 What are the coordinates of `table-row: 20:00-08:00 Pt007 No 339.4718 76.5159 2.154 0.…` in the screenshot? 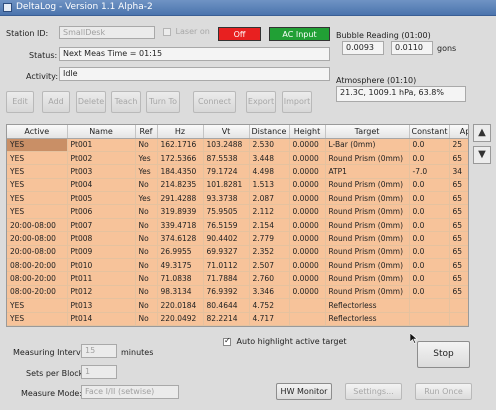 It's located at (237, 225).